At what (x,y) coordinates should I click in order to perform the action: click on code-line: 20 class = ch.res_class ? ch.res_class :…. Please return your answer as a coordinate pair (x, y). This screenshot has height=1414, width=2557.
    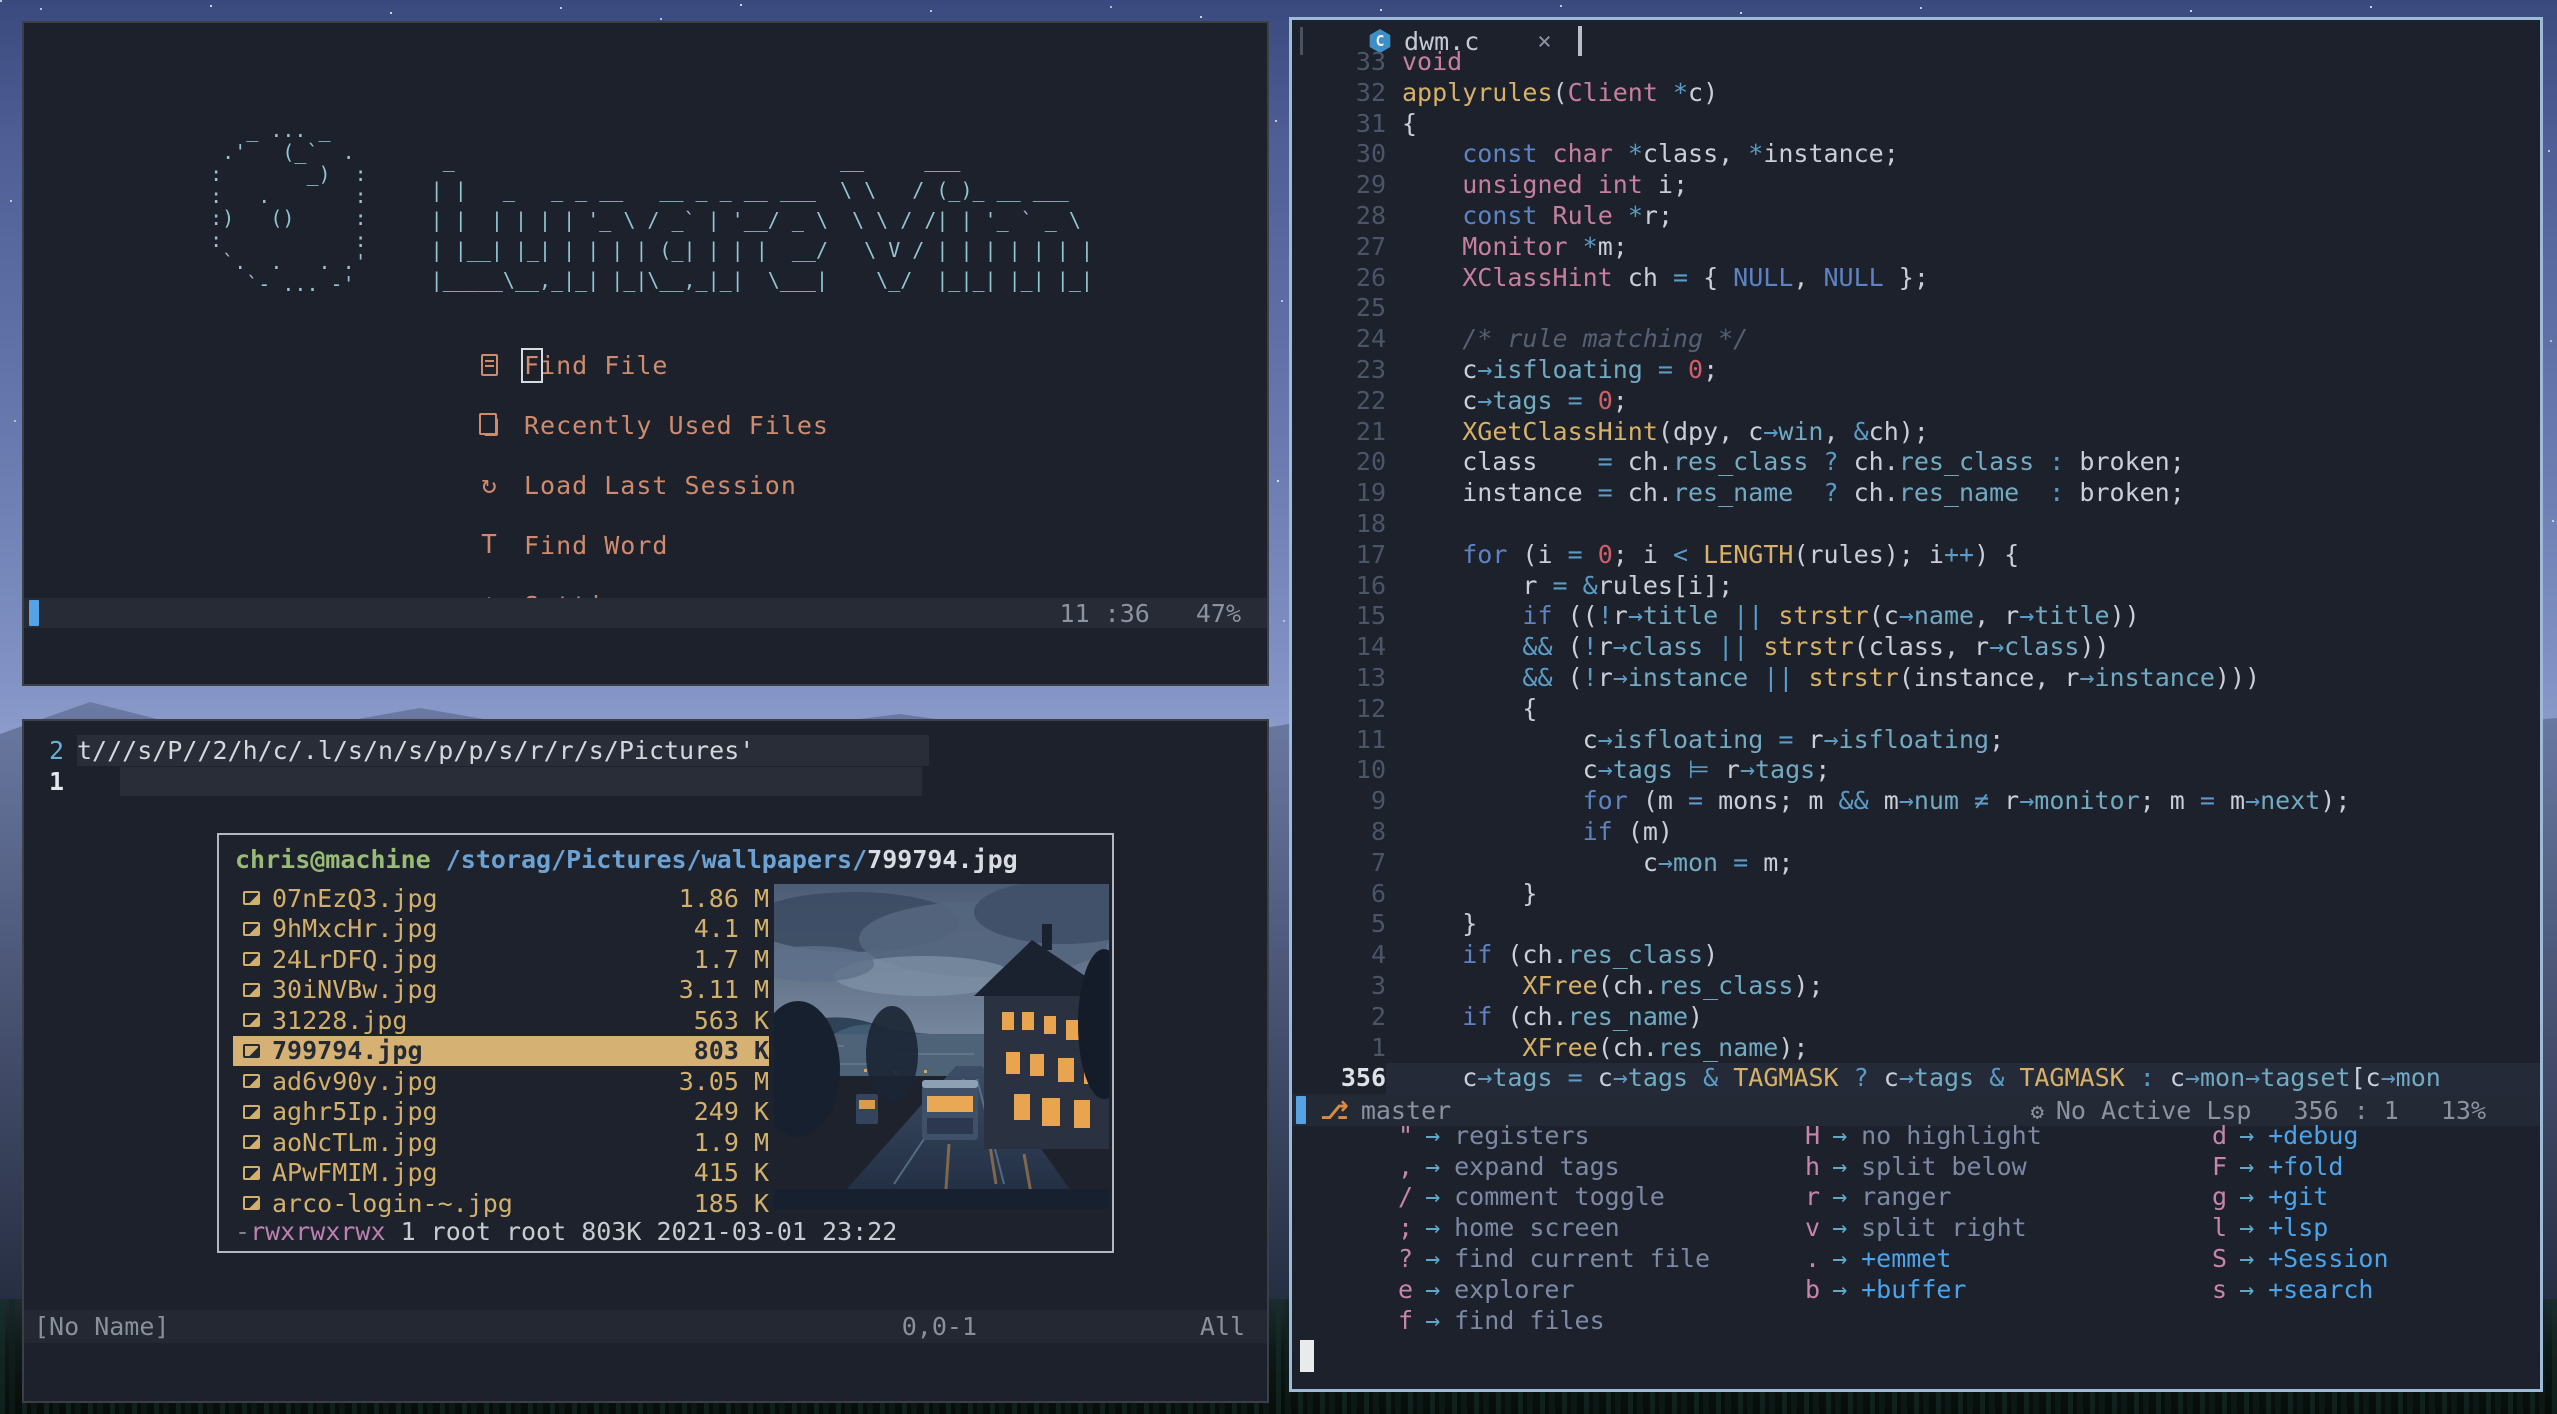
    Looking at the image, I should click on (1916, 462).